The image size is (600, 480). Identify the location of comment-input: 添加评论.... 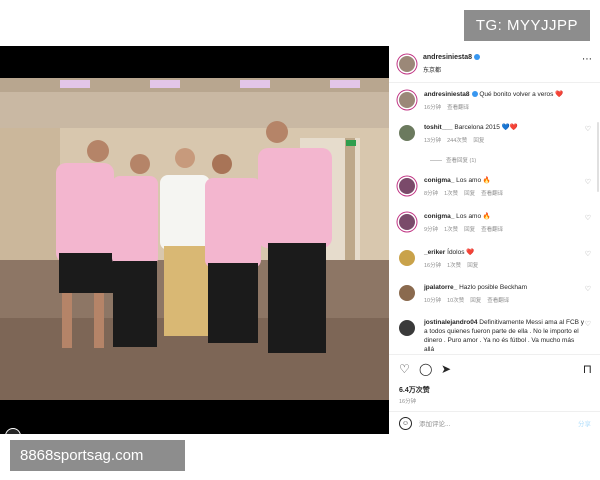
(434, 423).